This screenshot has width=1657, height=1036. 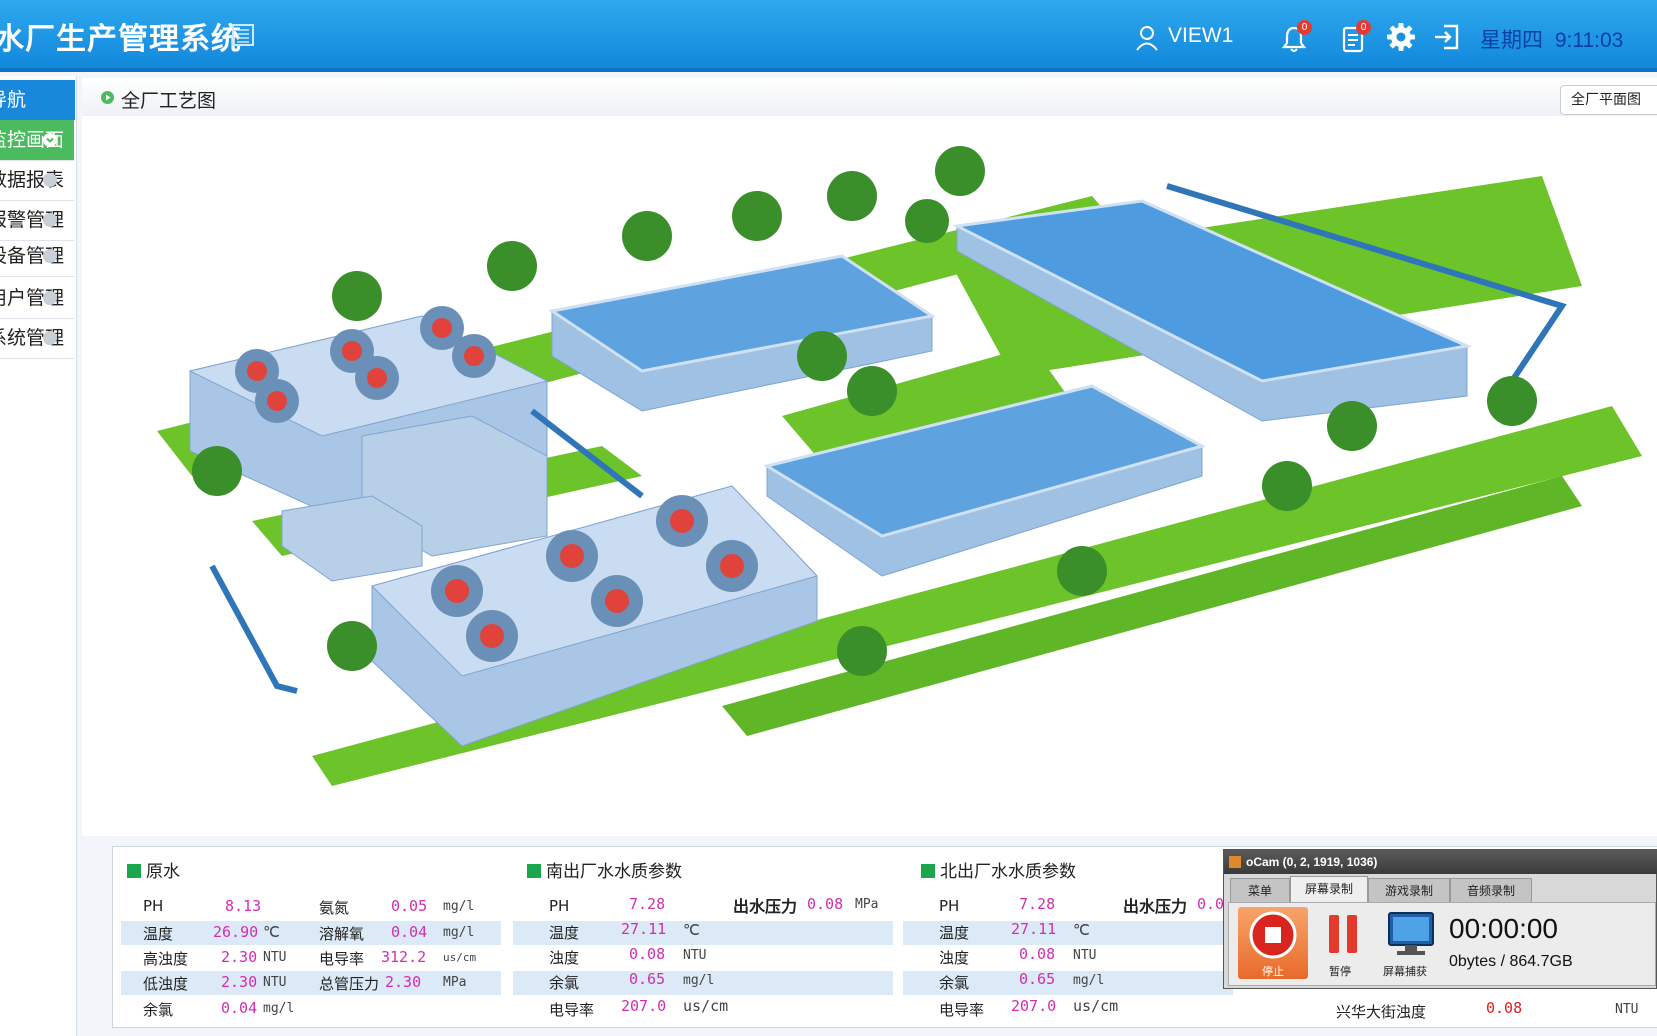 What do you see at coordinates (1491, 890) in the screenshot?
I see `ocam-tab-audio-record: 音频录制` at bounding box center [1491, 890].